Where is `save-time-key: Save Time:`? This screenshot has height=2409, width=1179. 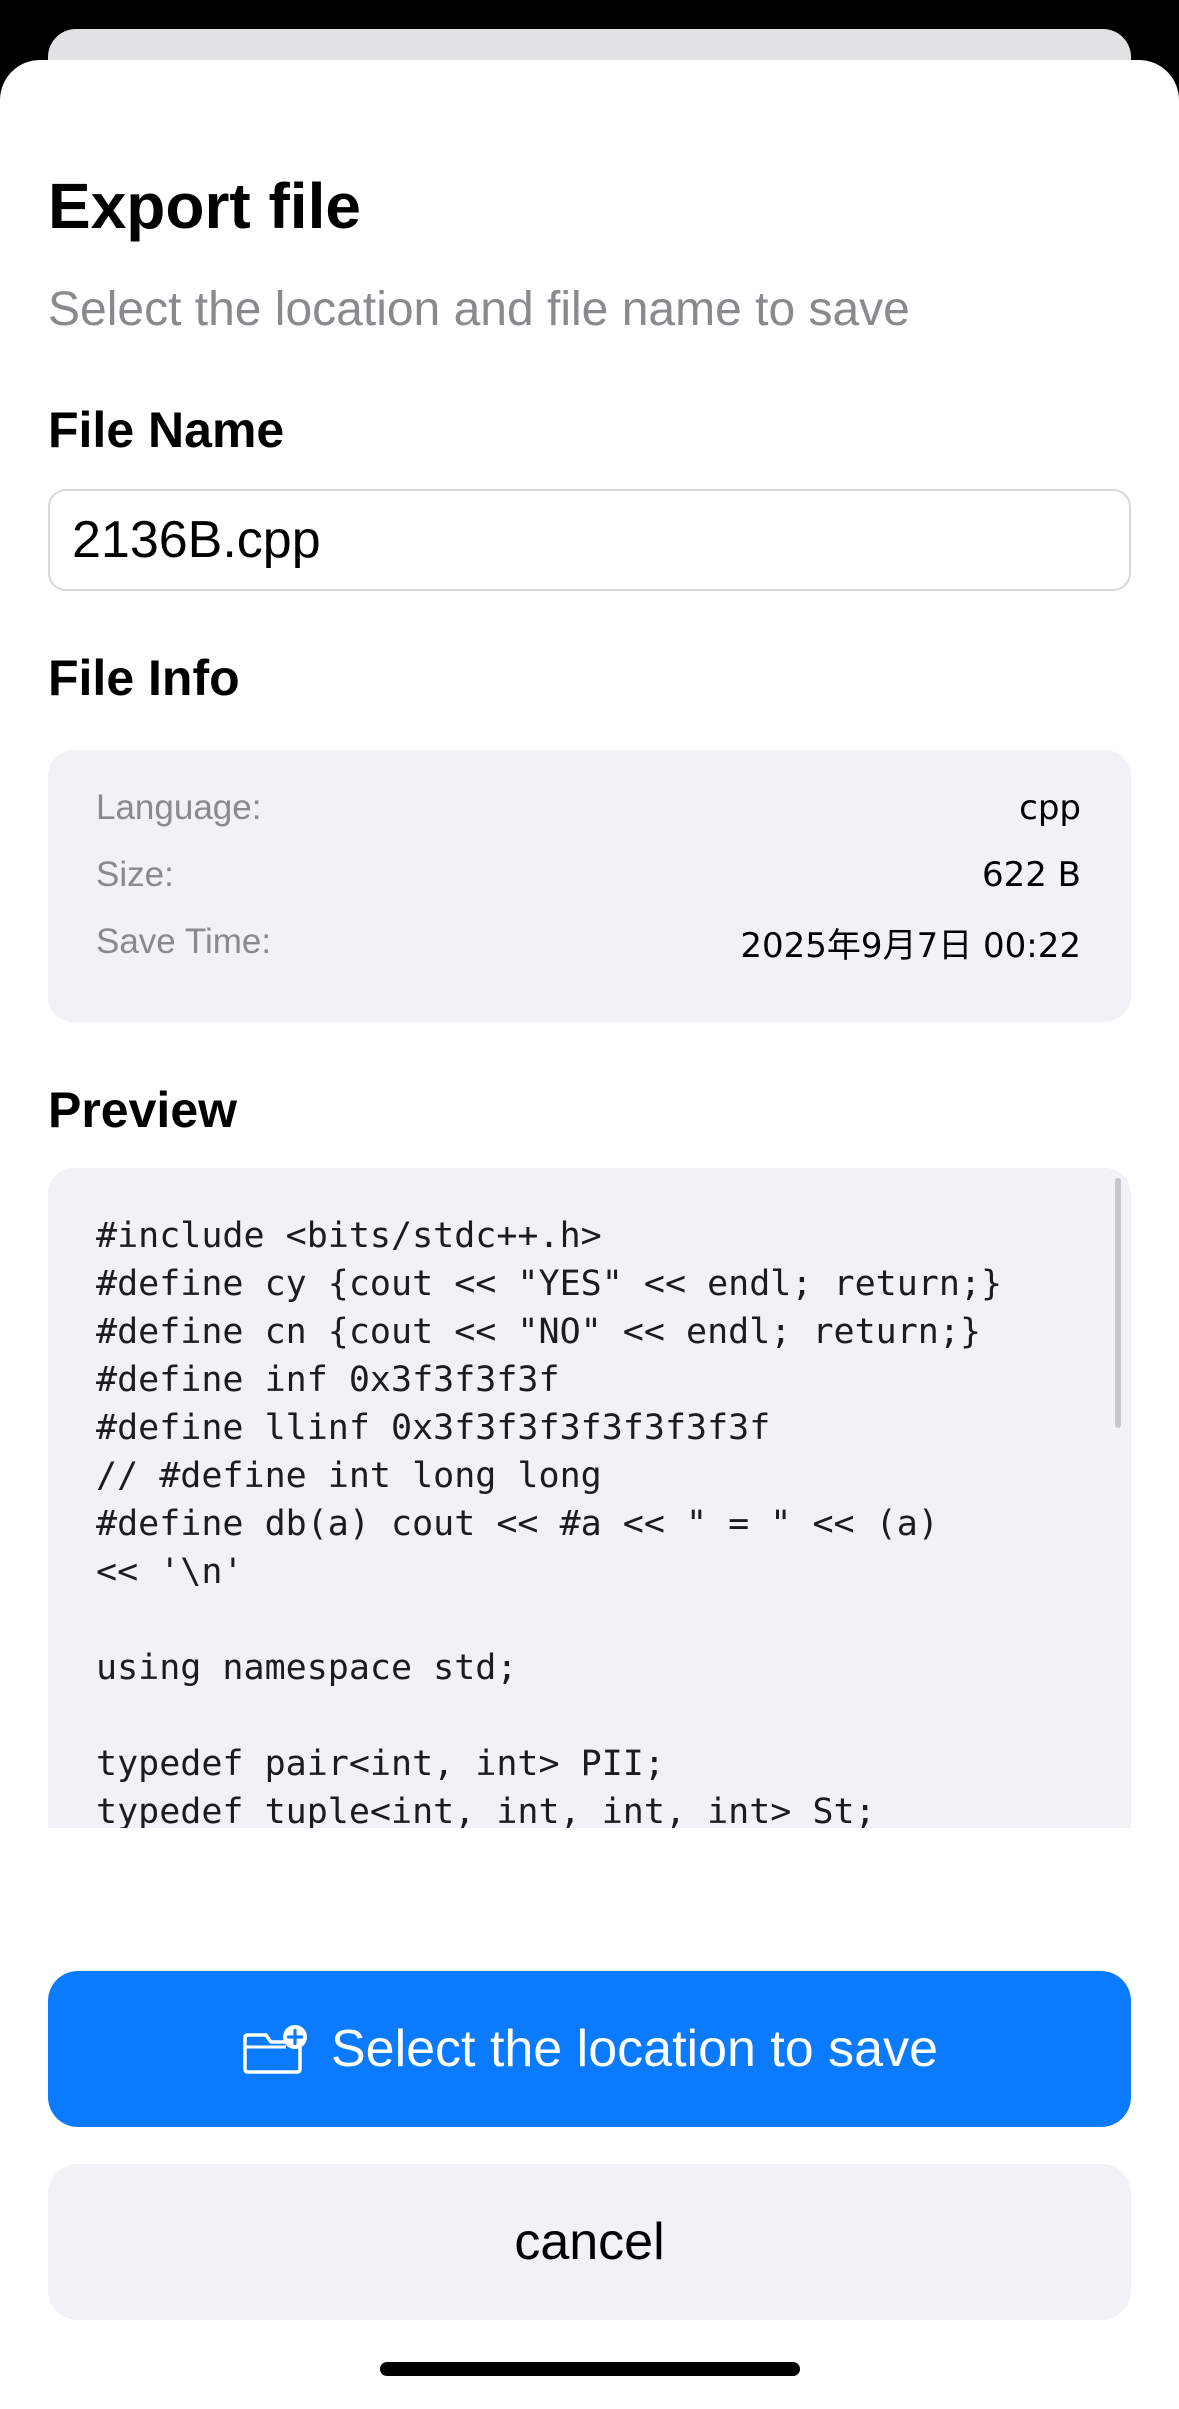 save-time-key: Save Time: is located at coordinates (184, 941).